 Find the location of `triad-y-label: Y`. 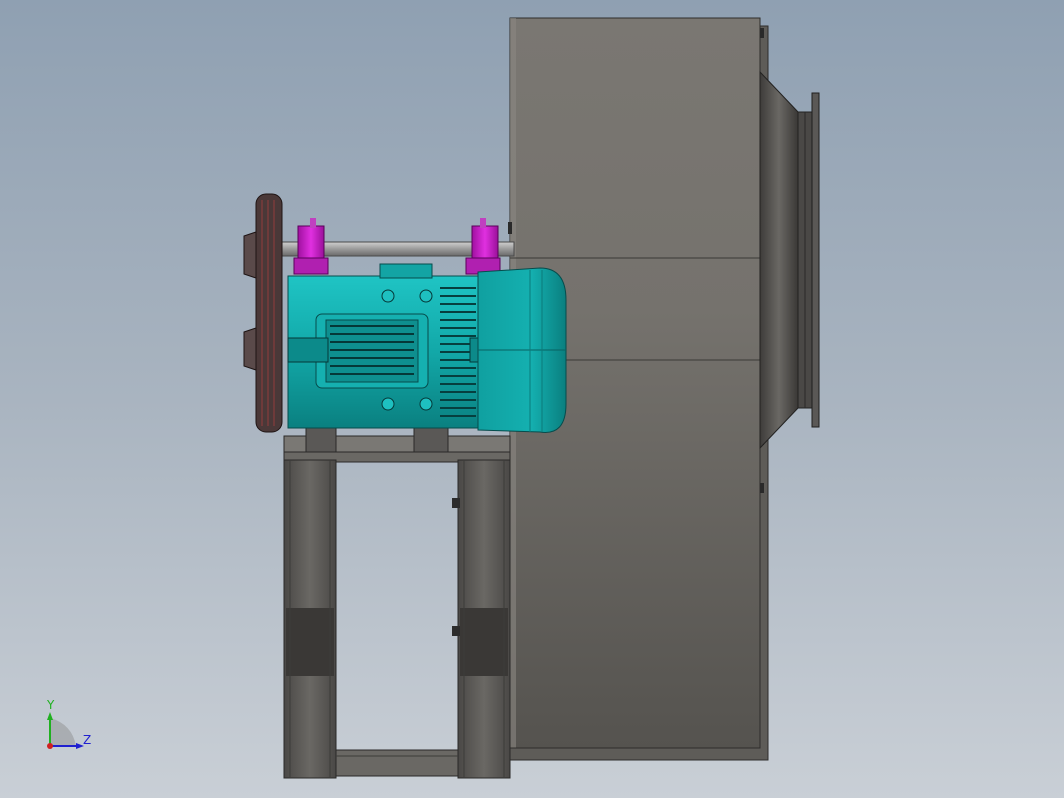

triad-y-label: Y is located at coordinates (51, 705).